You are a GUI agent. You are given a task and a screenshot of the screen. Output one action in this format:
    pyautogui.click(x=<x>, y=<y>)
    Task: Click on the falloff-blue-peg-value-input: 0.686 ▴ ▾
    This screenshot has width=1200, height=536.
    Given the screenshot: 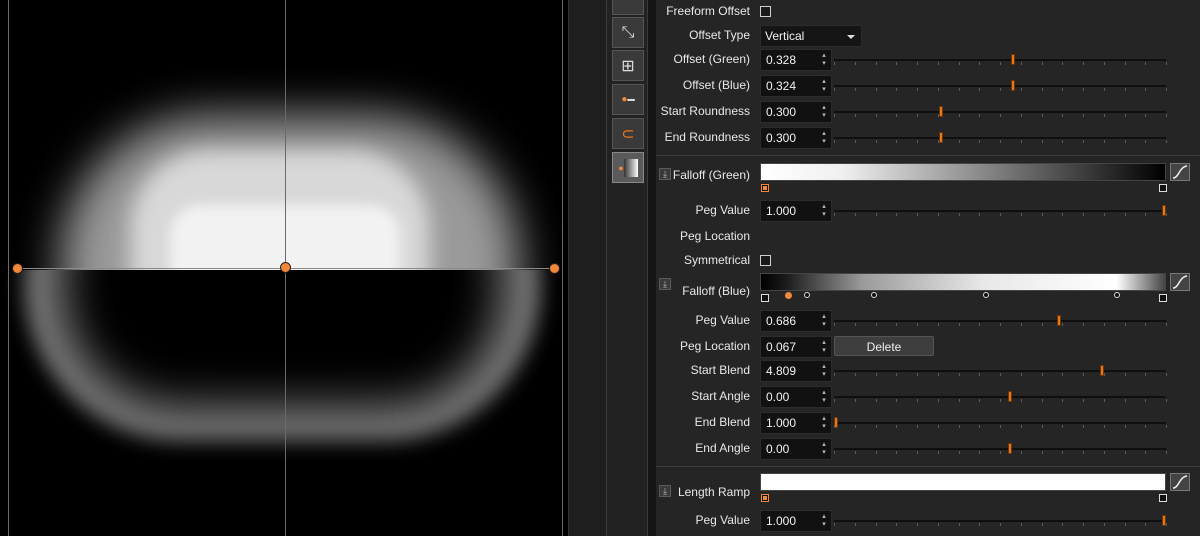 What is the action you would take?
    pyautogui.click(x=796, y=321)
    